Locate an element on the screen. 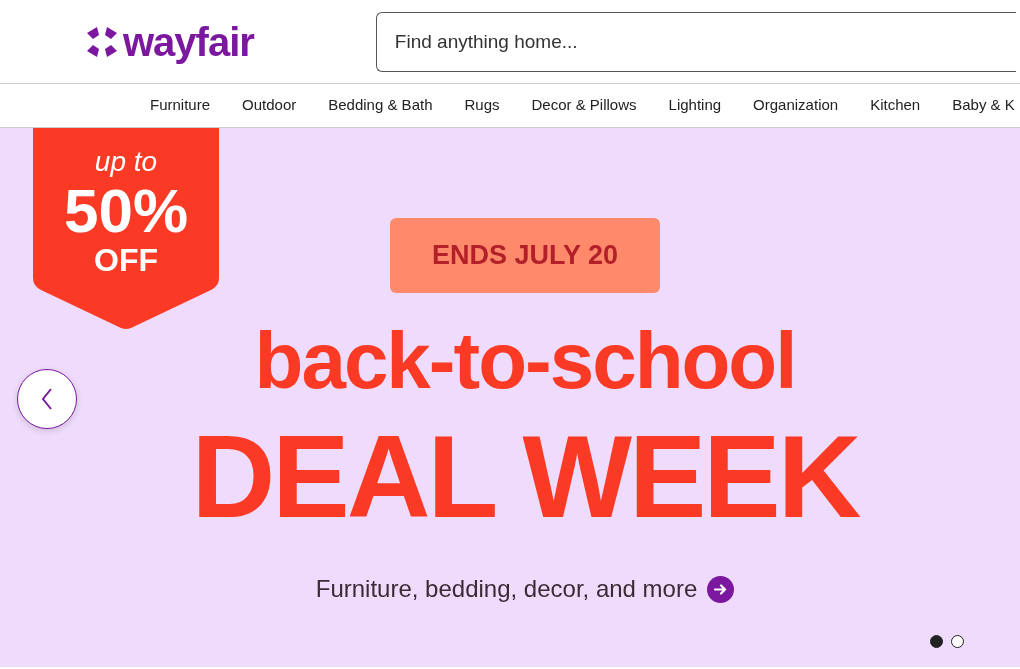 The height and width of the screenshot is (669, 1020). nav-link: Baby & K is located at coordinates (983, 105).